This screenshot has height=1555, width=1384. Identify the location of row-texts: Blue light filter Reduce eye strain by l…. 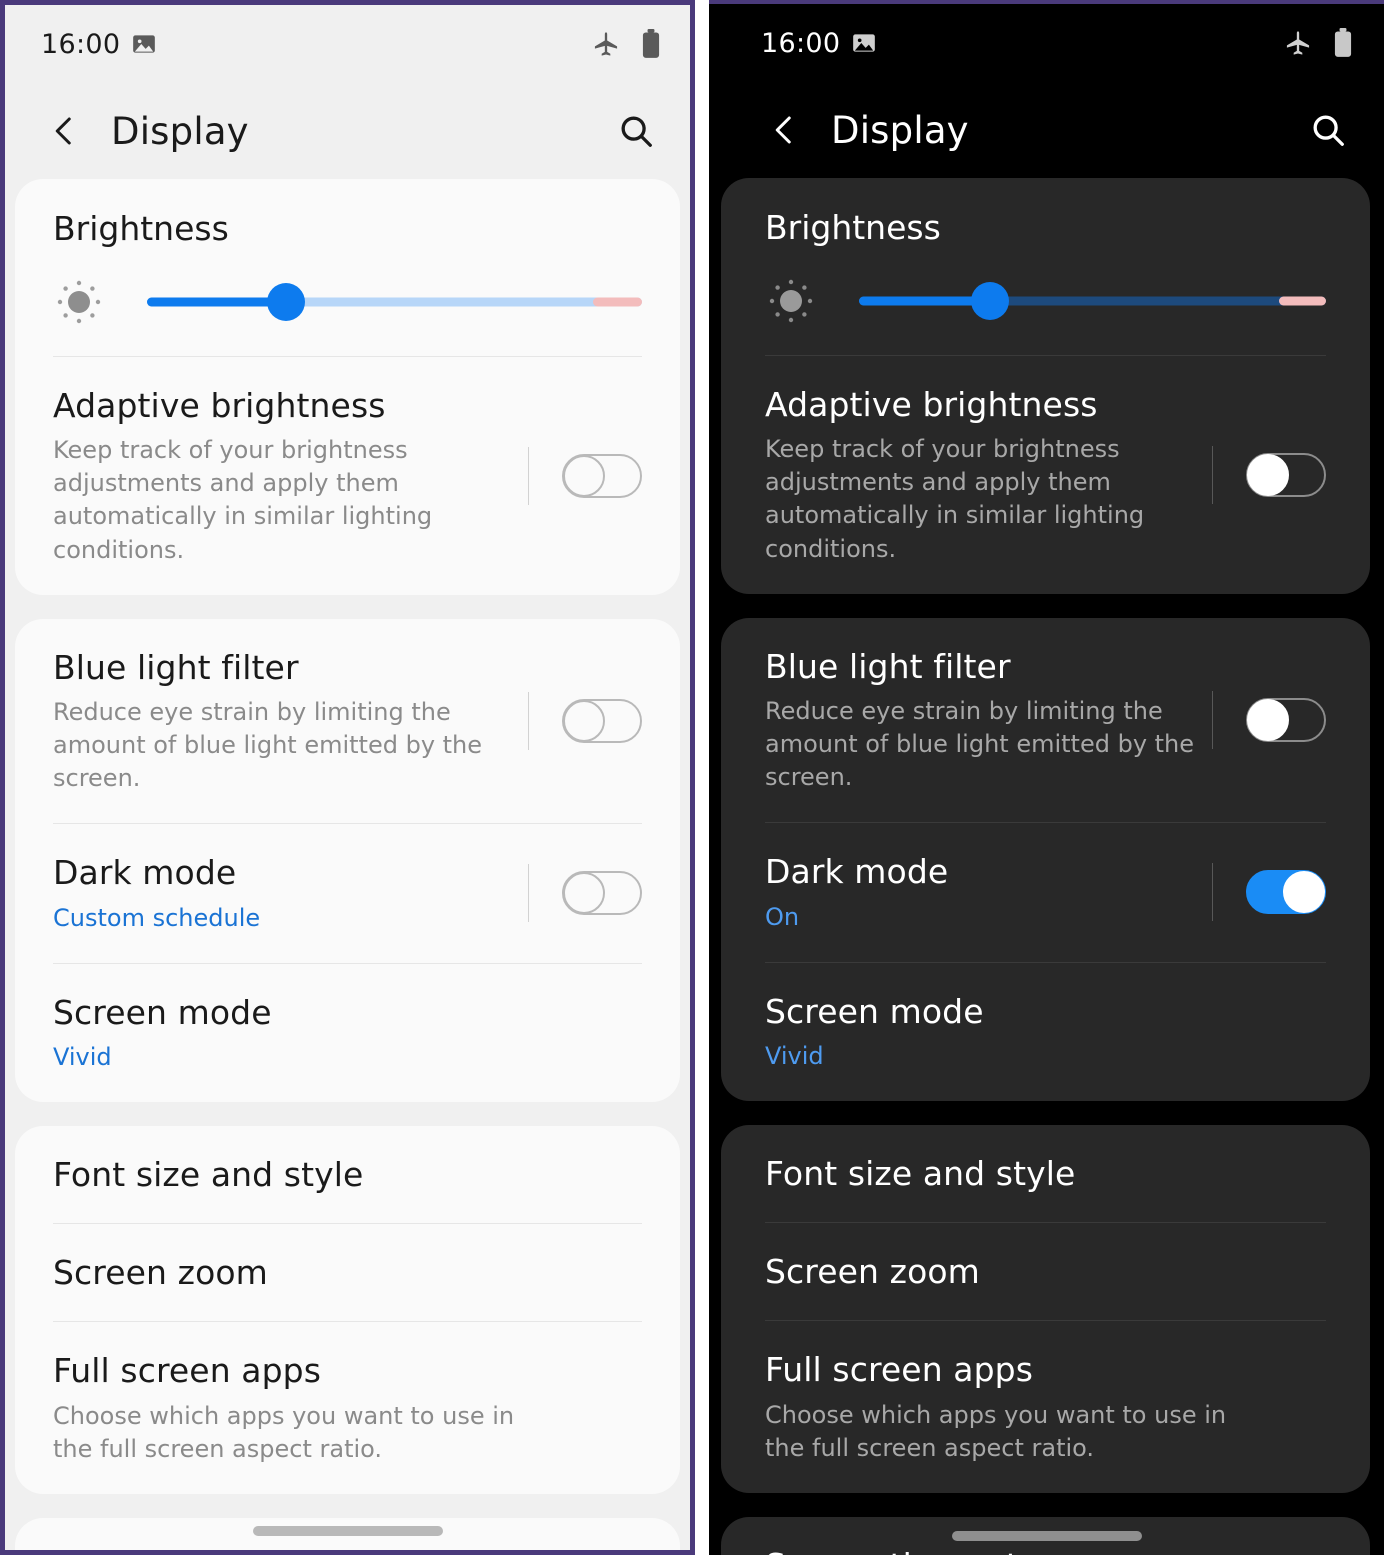
(284, 721).